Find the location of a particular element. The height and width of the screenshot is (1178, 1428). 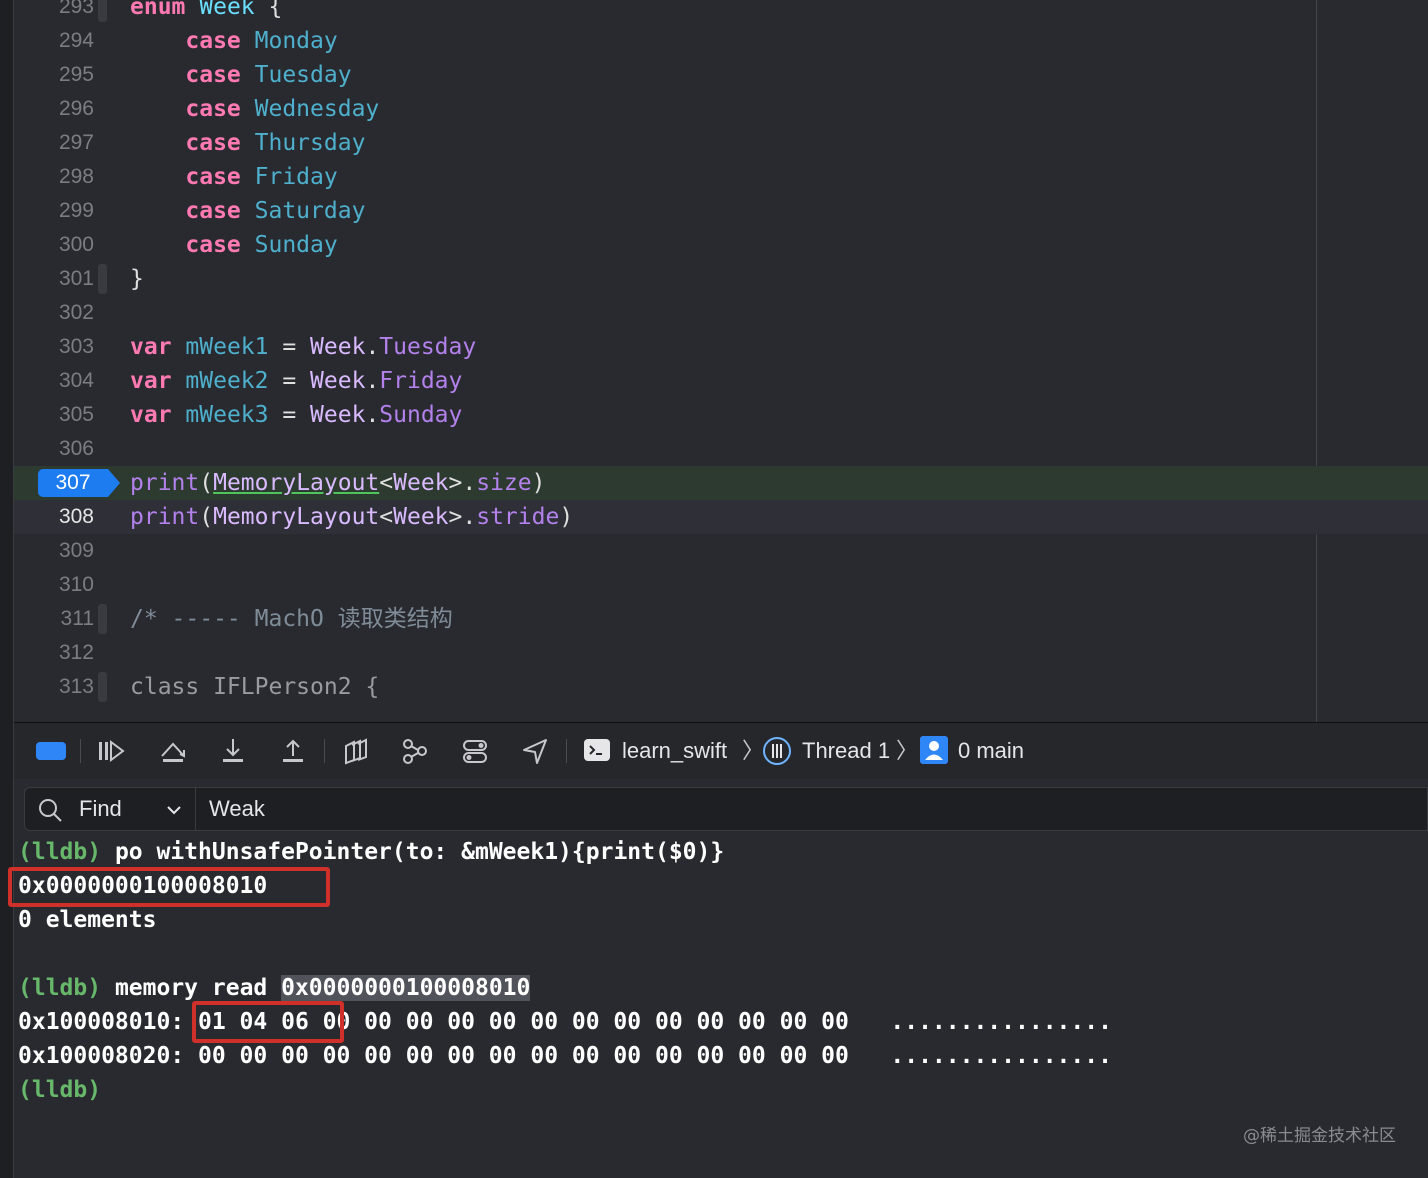

line-number: 306 is located at coordinates (76, 448).